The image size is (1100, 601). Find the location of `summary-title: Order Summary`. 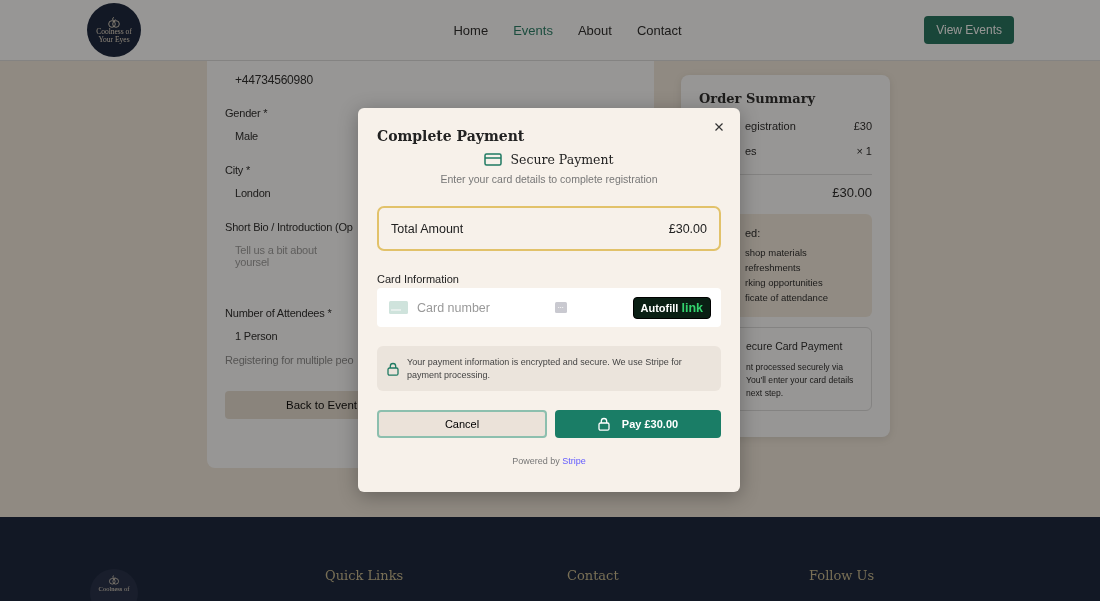

summary-title: Order Summary is located at coordinates (758, 98).